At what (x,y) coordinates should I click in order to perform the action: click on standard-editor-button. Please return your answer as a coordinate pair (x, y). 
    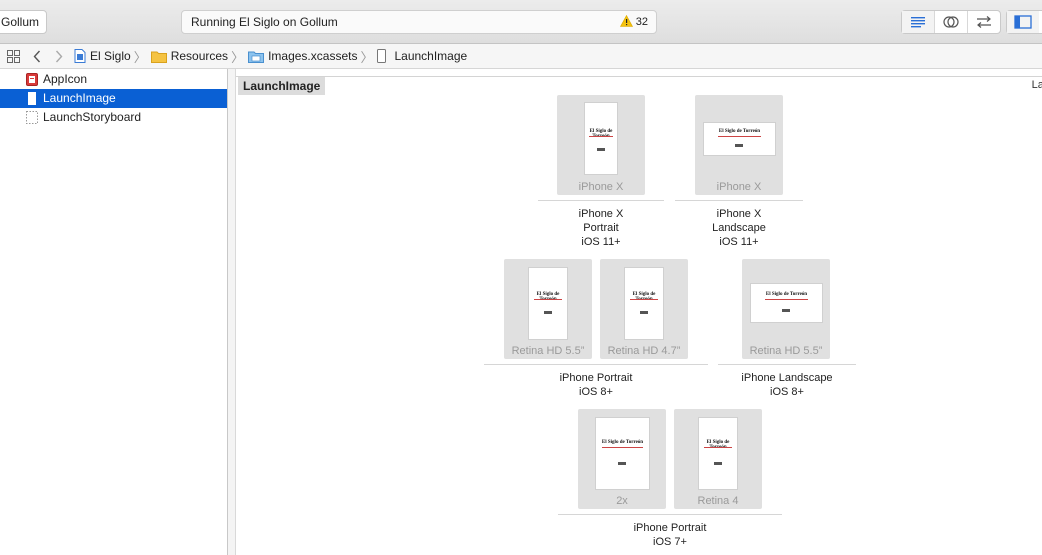
    Looking at the image, I should click on (918, 22).